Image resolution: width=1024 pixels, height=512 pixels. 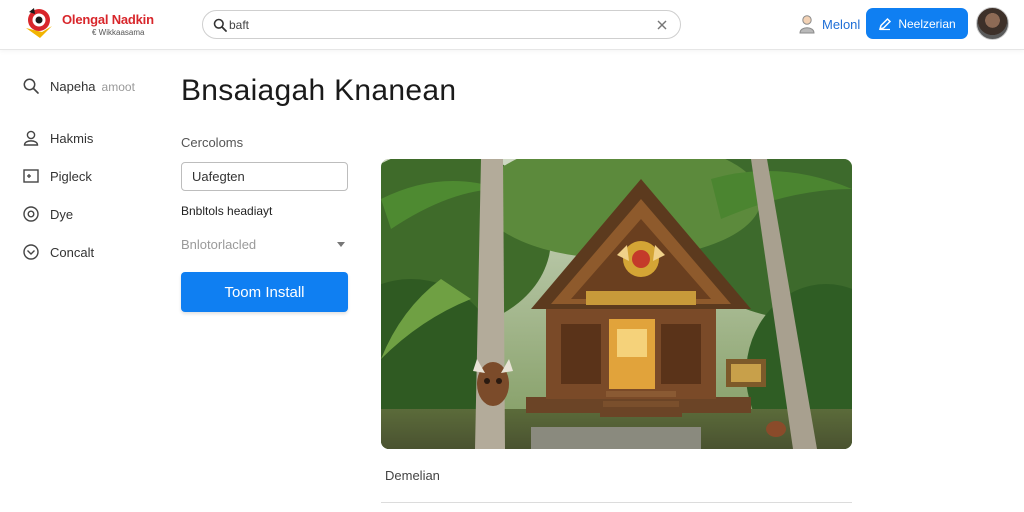 I want to click on dropdown-select: Bnlotorlacled, so click(x=264, y=244).